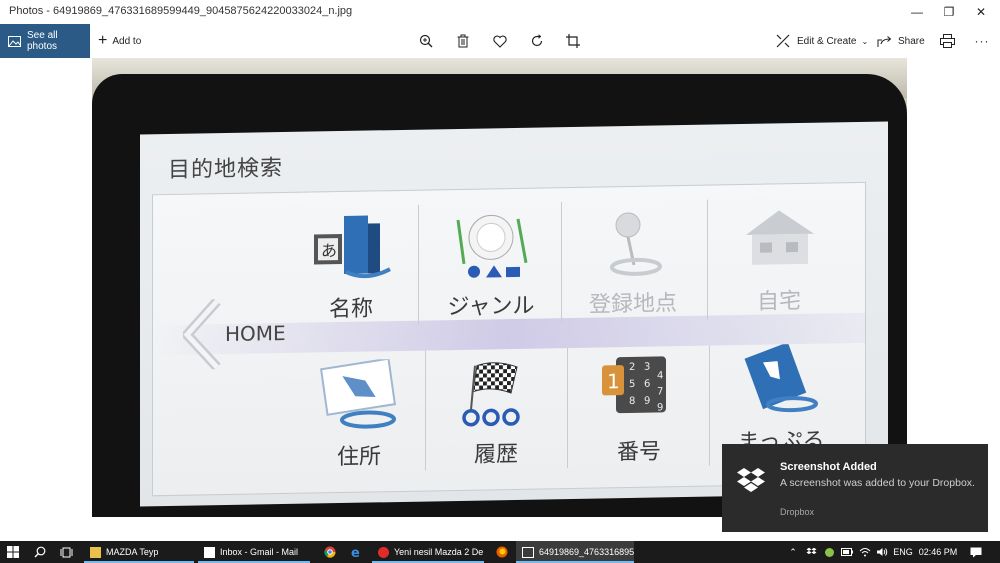 The width and height of the screenshot is (1000, 563). I want to click on pad-digit: 6, so click(647, 384).